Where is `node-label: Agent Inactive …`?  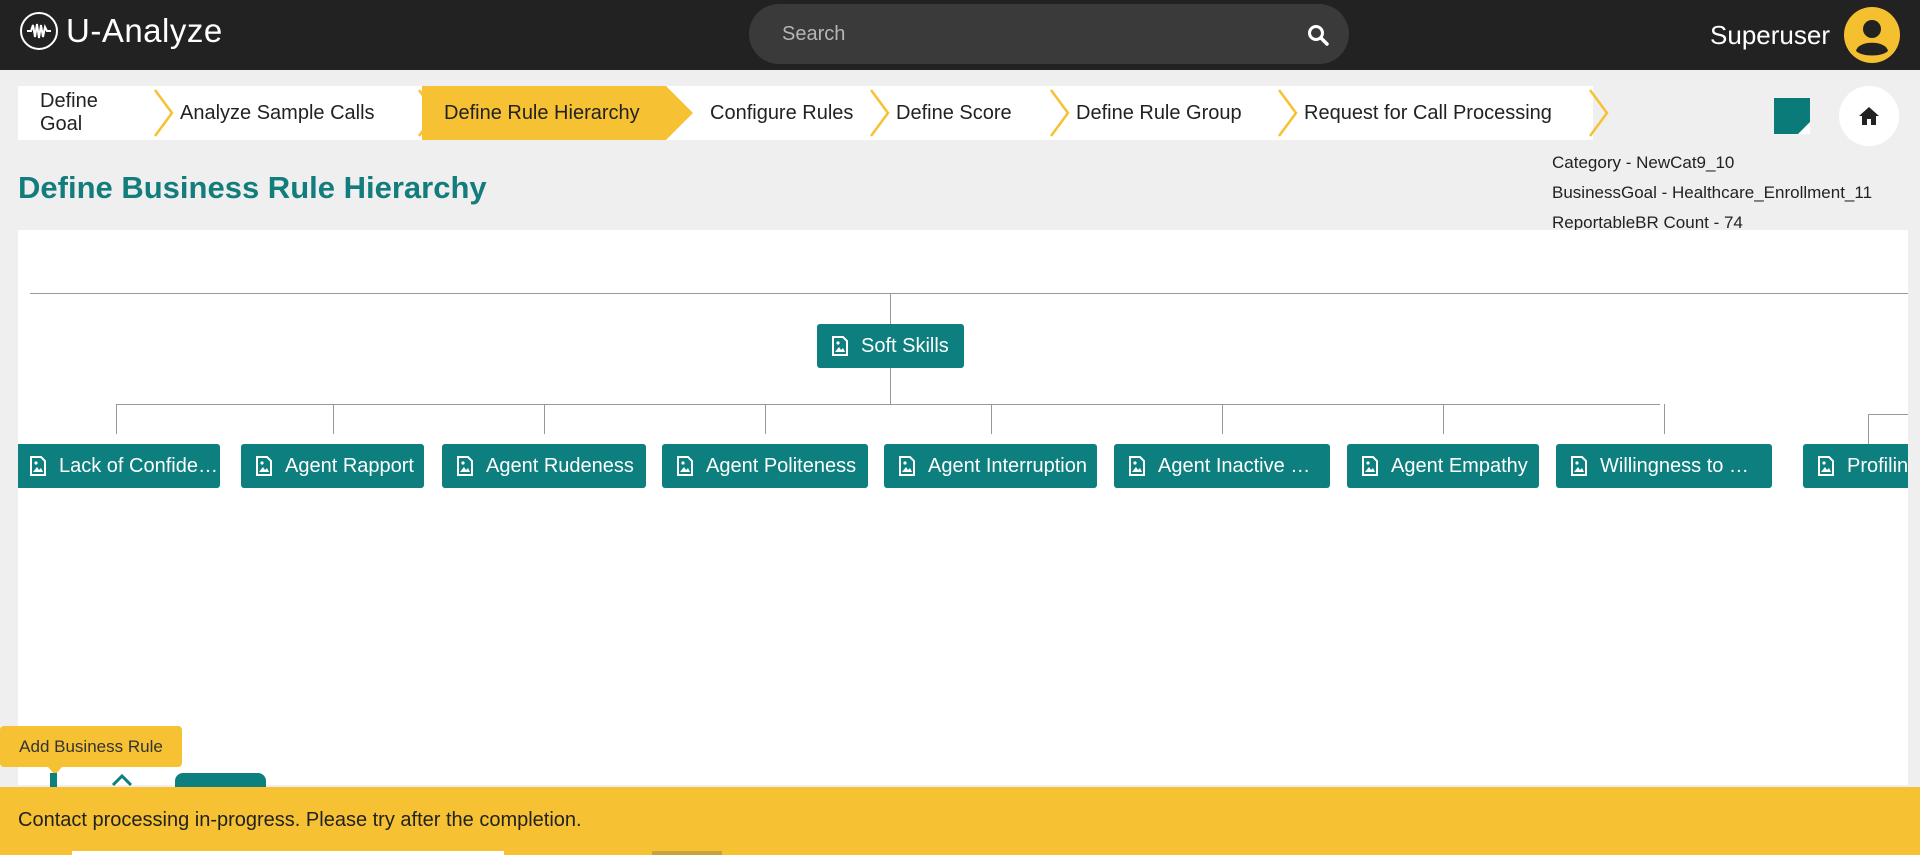 node-label: Agent Inactive … is located at coordinates (1234, 465).